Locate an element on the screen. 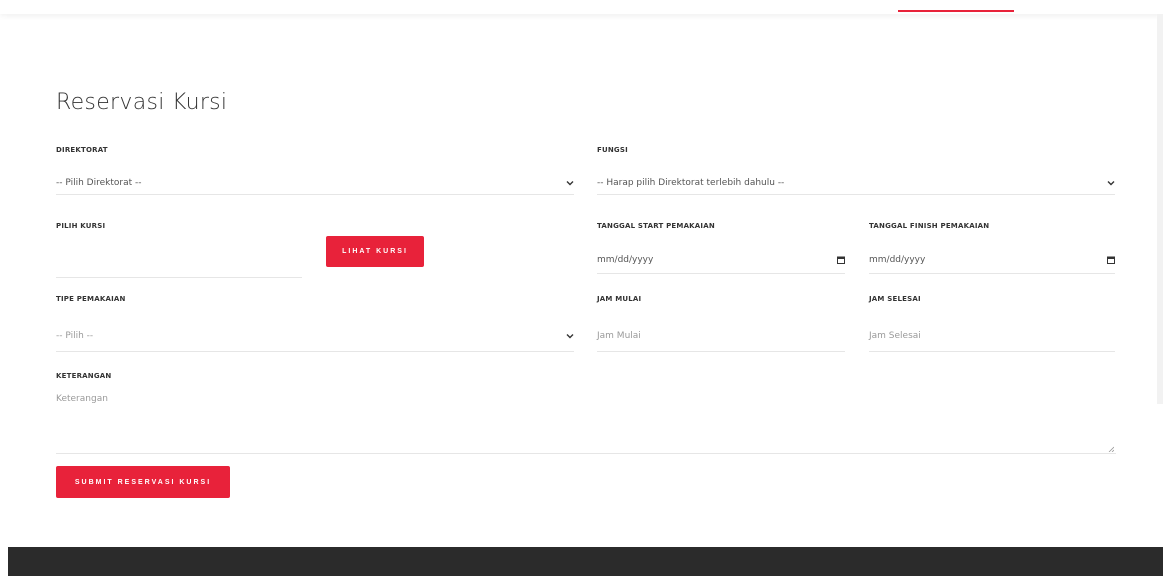  tipe-pemakaian-label: TIPE PEMAKAIAN is located at coordinates (91, 299).